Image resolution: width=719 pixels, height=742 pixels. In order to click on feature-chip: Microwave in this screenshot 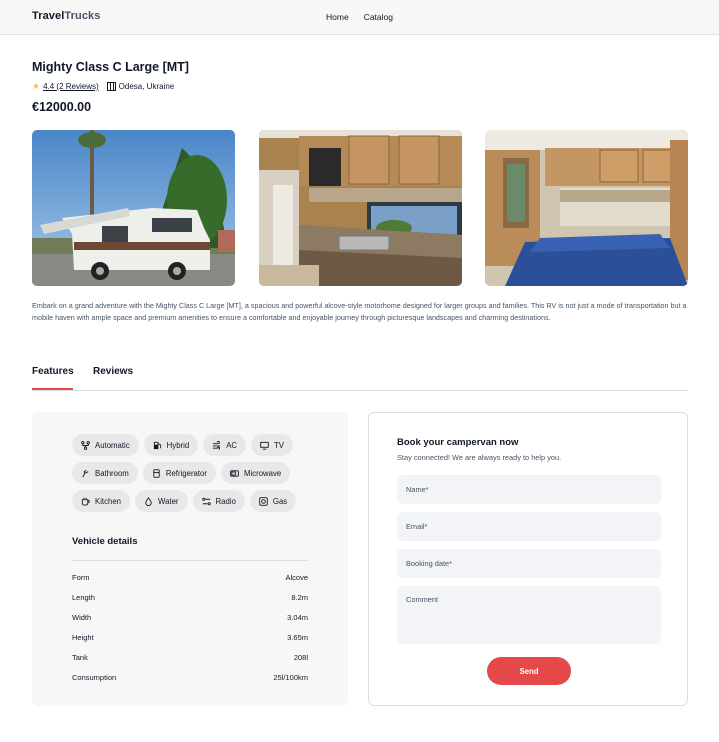, I will do `click(255, 473)`.